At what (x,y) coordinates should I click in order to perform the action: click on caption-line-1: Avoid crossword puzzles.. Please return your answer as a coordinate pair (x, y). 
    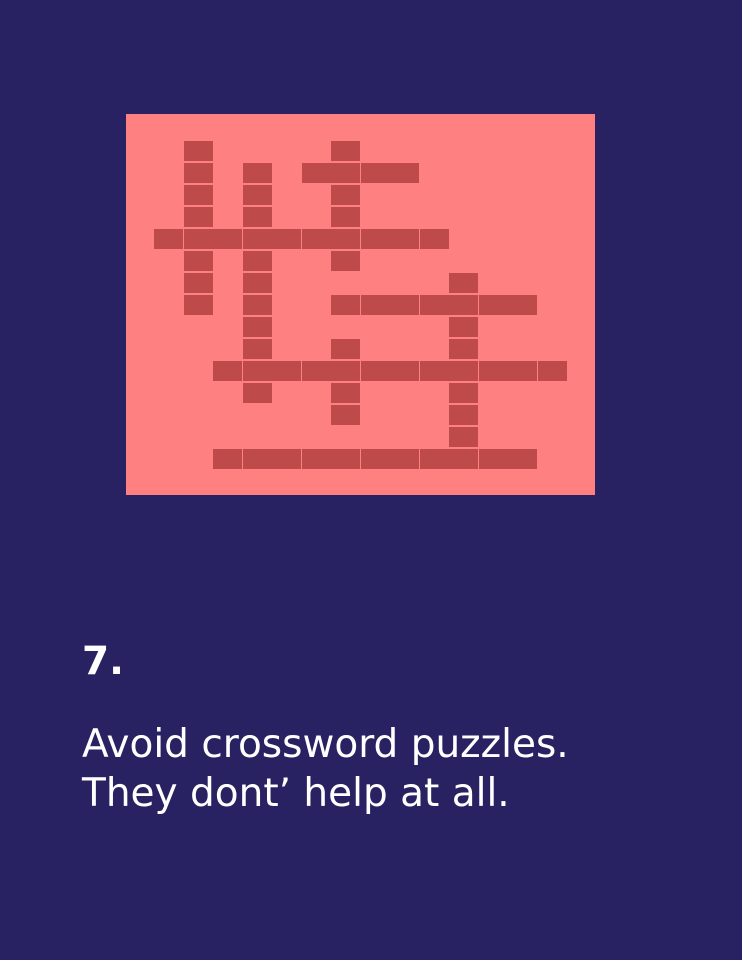
    Looking at the image, I should click on (325, 744).